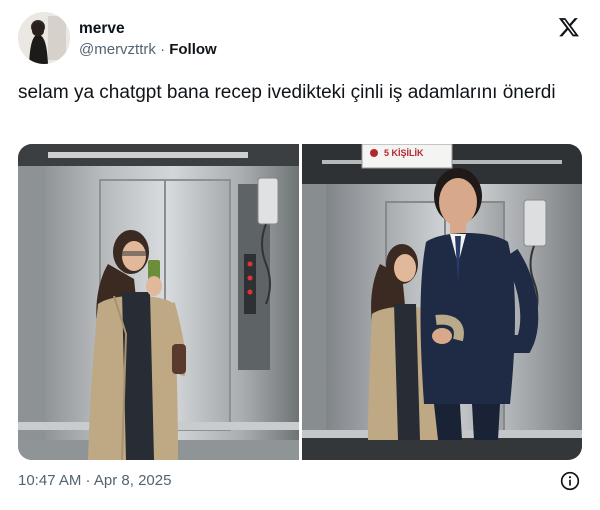 Image resolution: width=600 pixels, height=510 pixels. Describe the element at coordinates (569, 27) in the screenshot. I see `x-logo-icon` at that location.